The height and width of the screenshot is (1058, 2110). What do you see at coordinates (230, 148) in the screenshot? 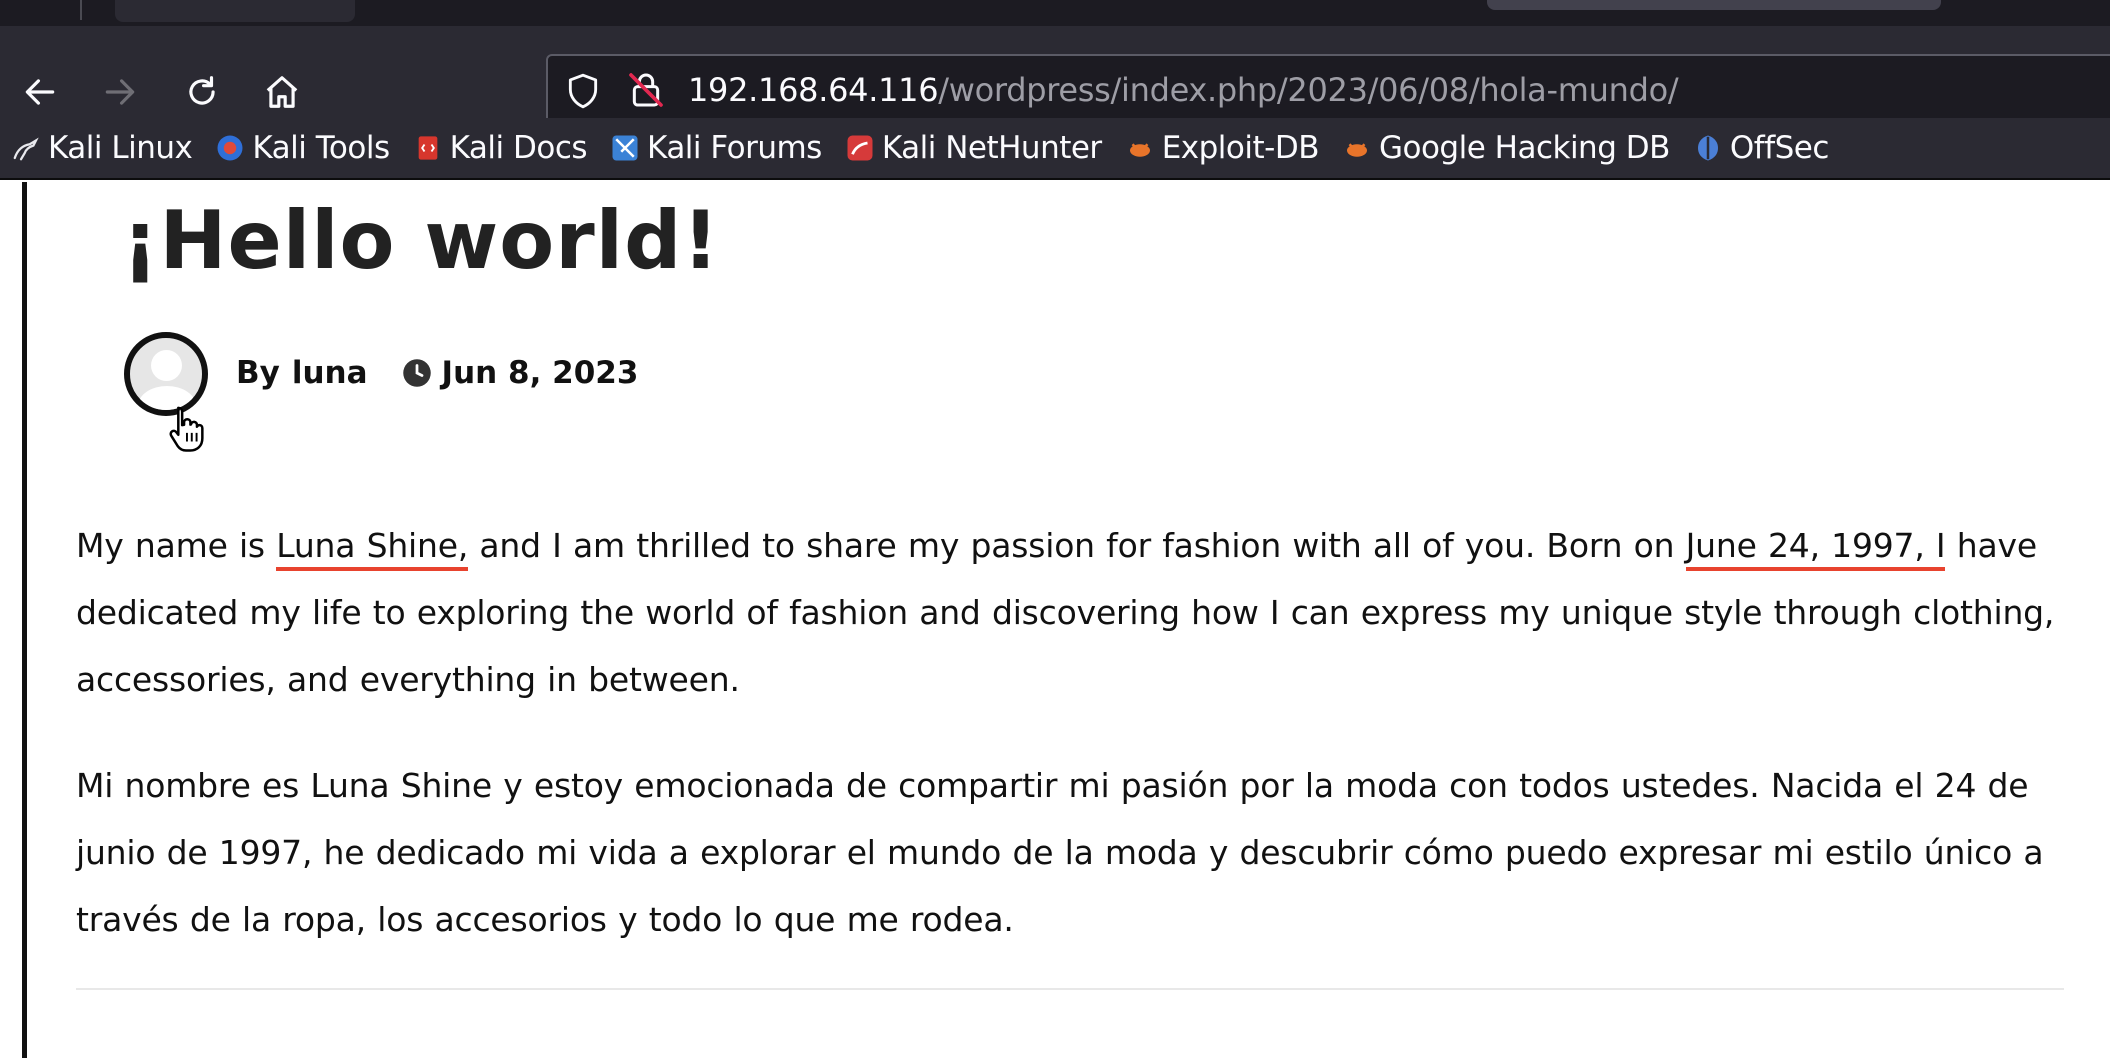
I see `kali-tools-icon` at bounding box center [230, 148].